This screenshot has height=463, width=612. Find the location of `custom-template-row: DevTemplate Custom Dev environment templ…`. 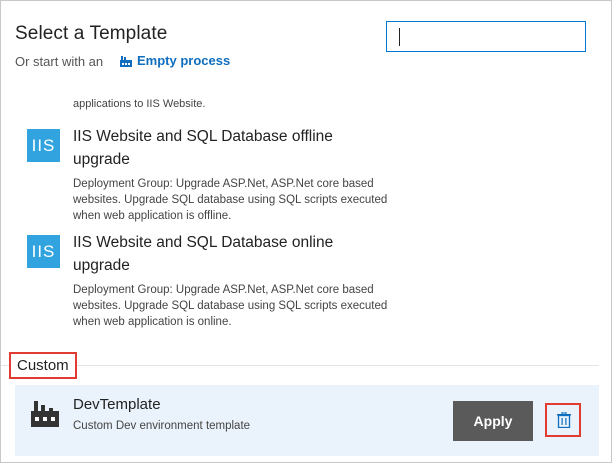

custom-template-row: DevTemplate Custom Dev environment templ… is located at coordinates (307, 420).